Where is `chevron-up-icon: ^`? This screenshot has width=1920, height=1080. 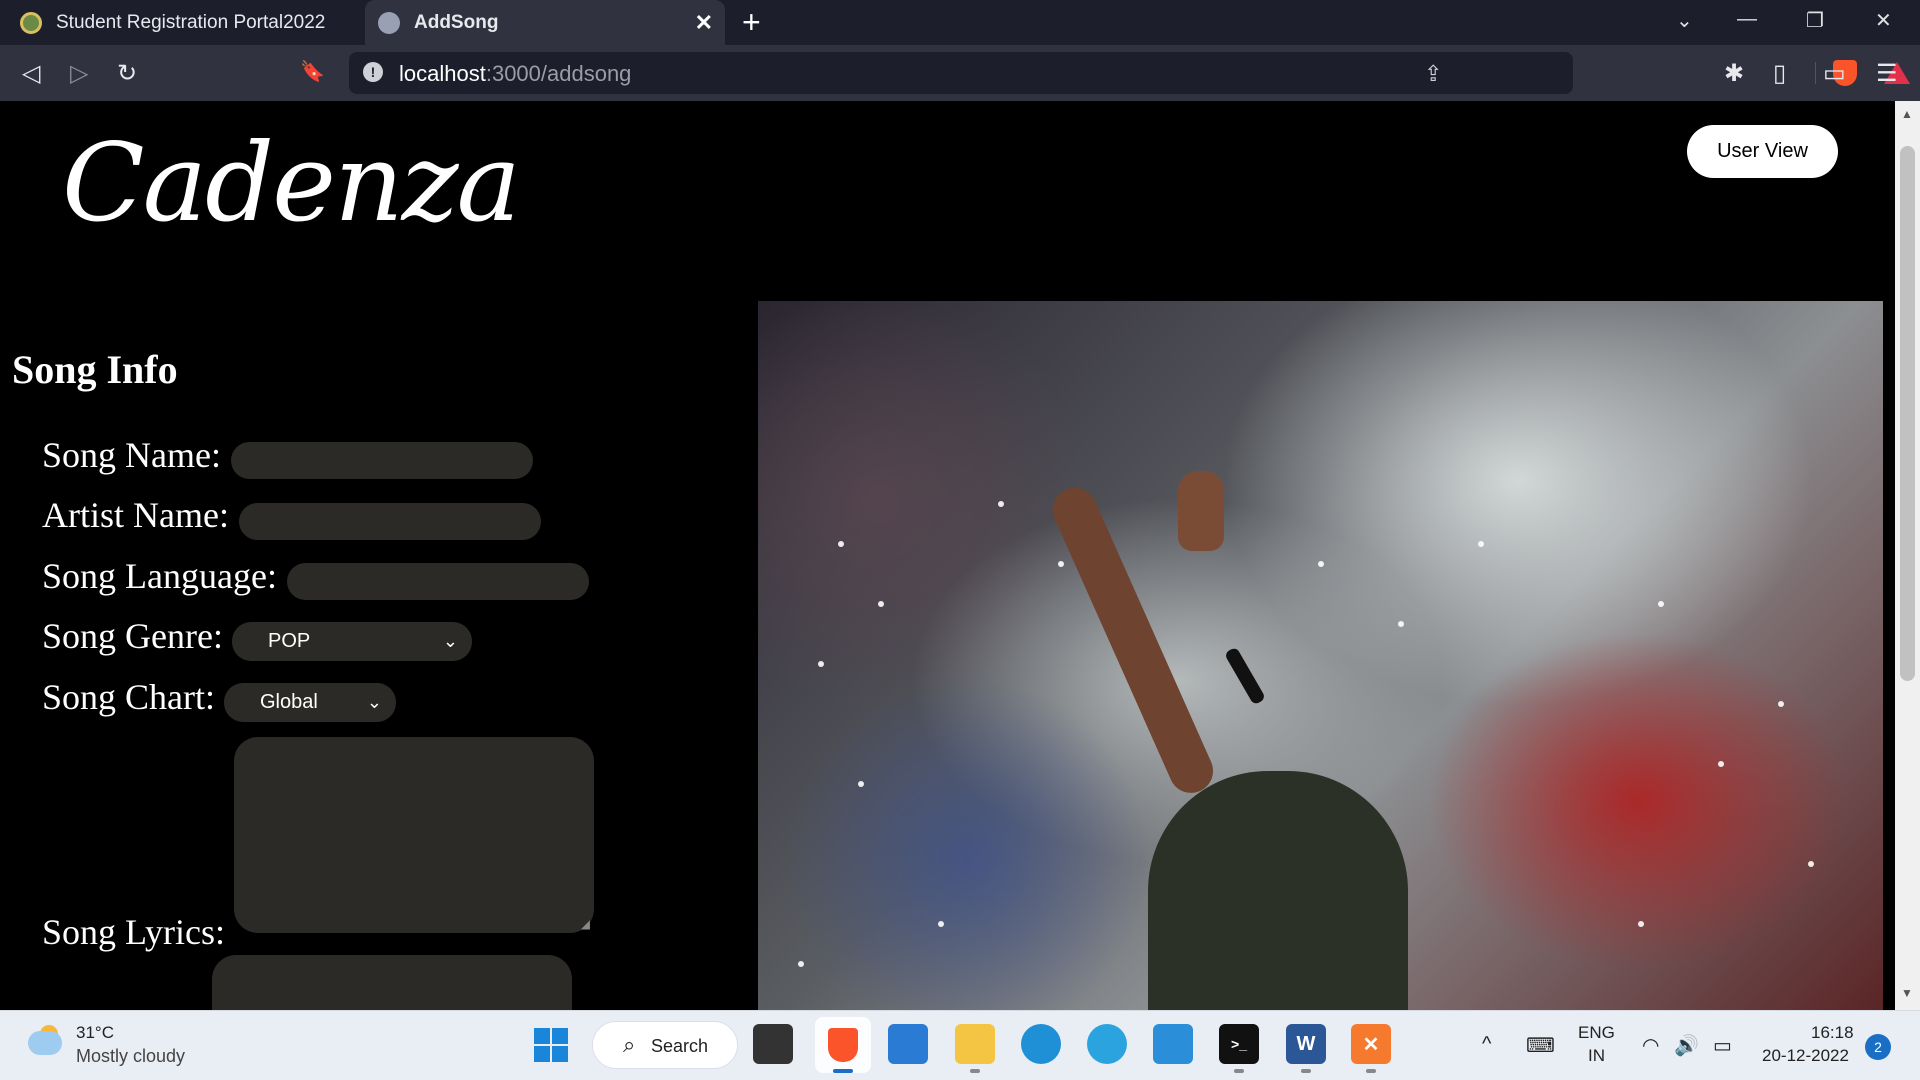 chevron-up-icon: ^ is located at coordinates (1486, 1044).